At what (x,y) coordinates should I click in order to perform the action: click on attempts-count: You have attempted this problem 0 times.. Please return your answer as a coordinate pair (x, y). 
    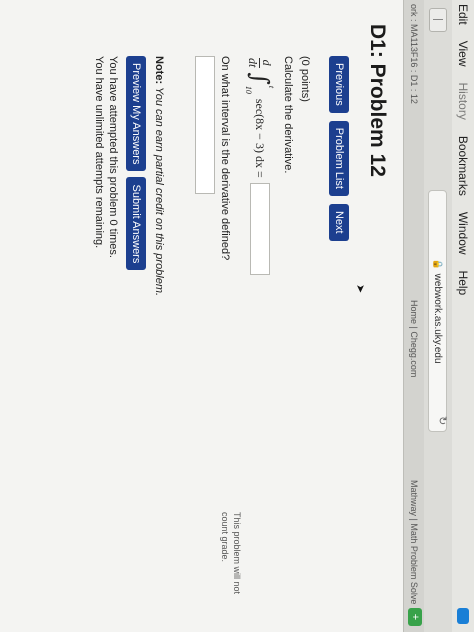
    Looking at the image, I should click on (113, 157).